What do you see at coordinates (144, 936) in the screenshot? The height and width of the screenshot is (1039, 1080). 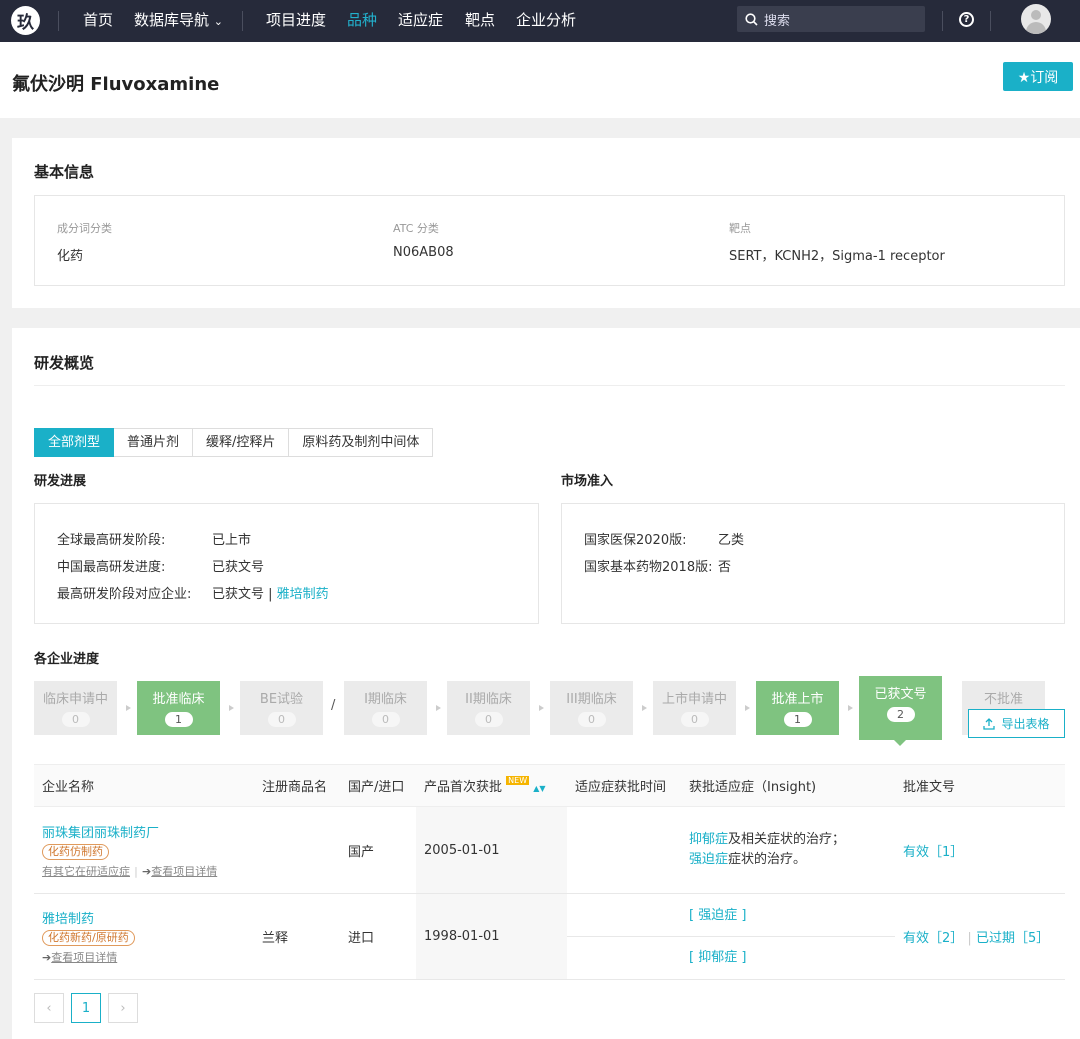 I see `company-cell: 雅培制药 化药新药/原研药 ➔查看项目详情` at bounding box center [144, 936].